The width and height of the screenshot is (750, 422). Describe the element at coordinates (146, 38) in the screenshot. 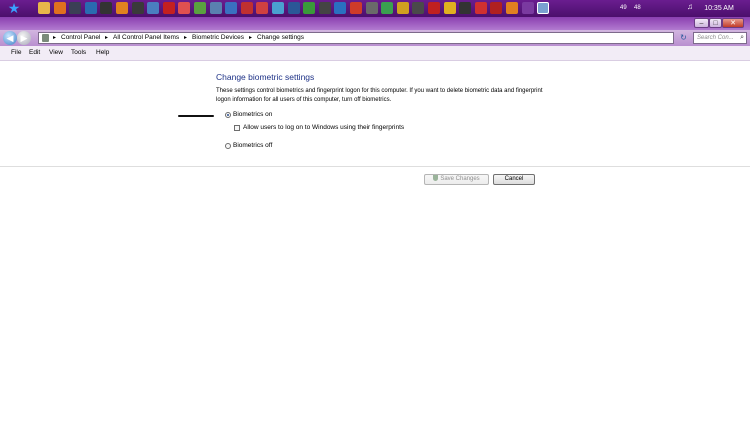

I see `crumb-all-items: All Control Panel Items` at that location.